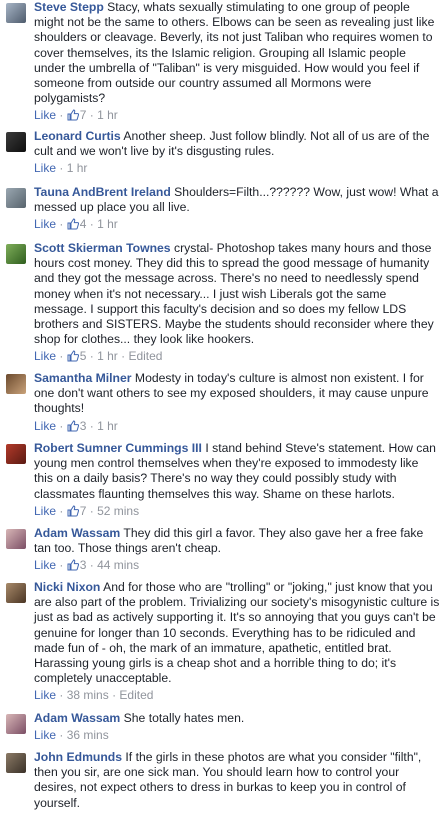 Image resolution: width=444 pixels, height=819 pixels. I want to click on reaction-count: 4, so click(76, 225).